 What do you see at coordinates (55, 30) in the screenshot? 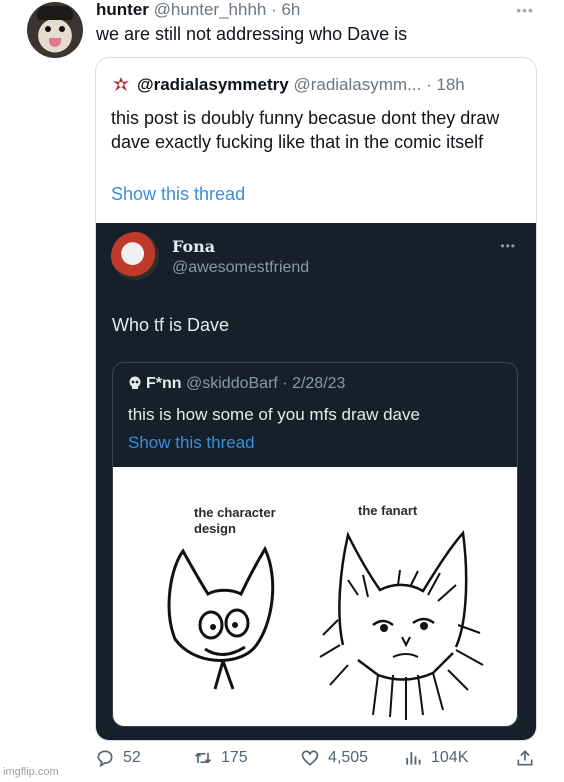
I see `author-avatar` at bounding box center [55, 30].